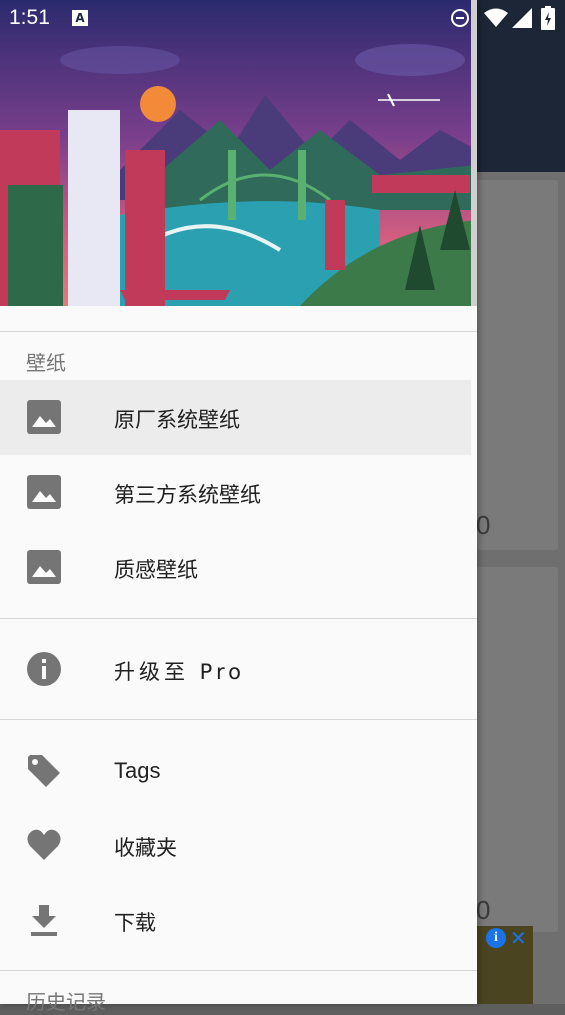 The width and height of the screenshot is (565, 1015). I want to click on menu-item-stock-wallpapers: 原厂系统壁纸, so click(235, 417).